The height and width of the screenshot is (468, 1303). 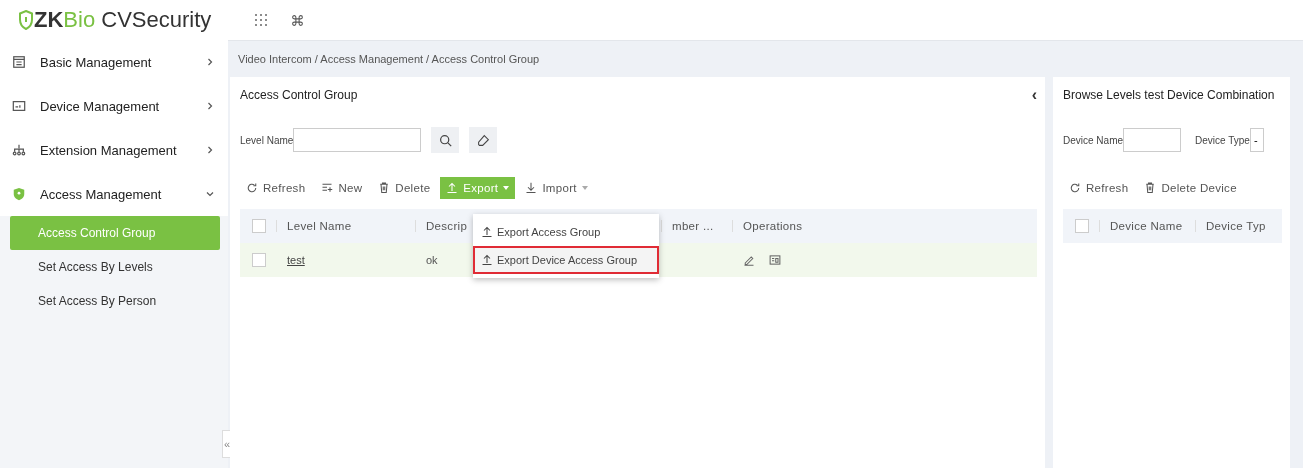 I want to click on search-icon, so click(x=445, y=140).